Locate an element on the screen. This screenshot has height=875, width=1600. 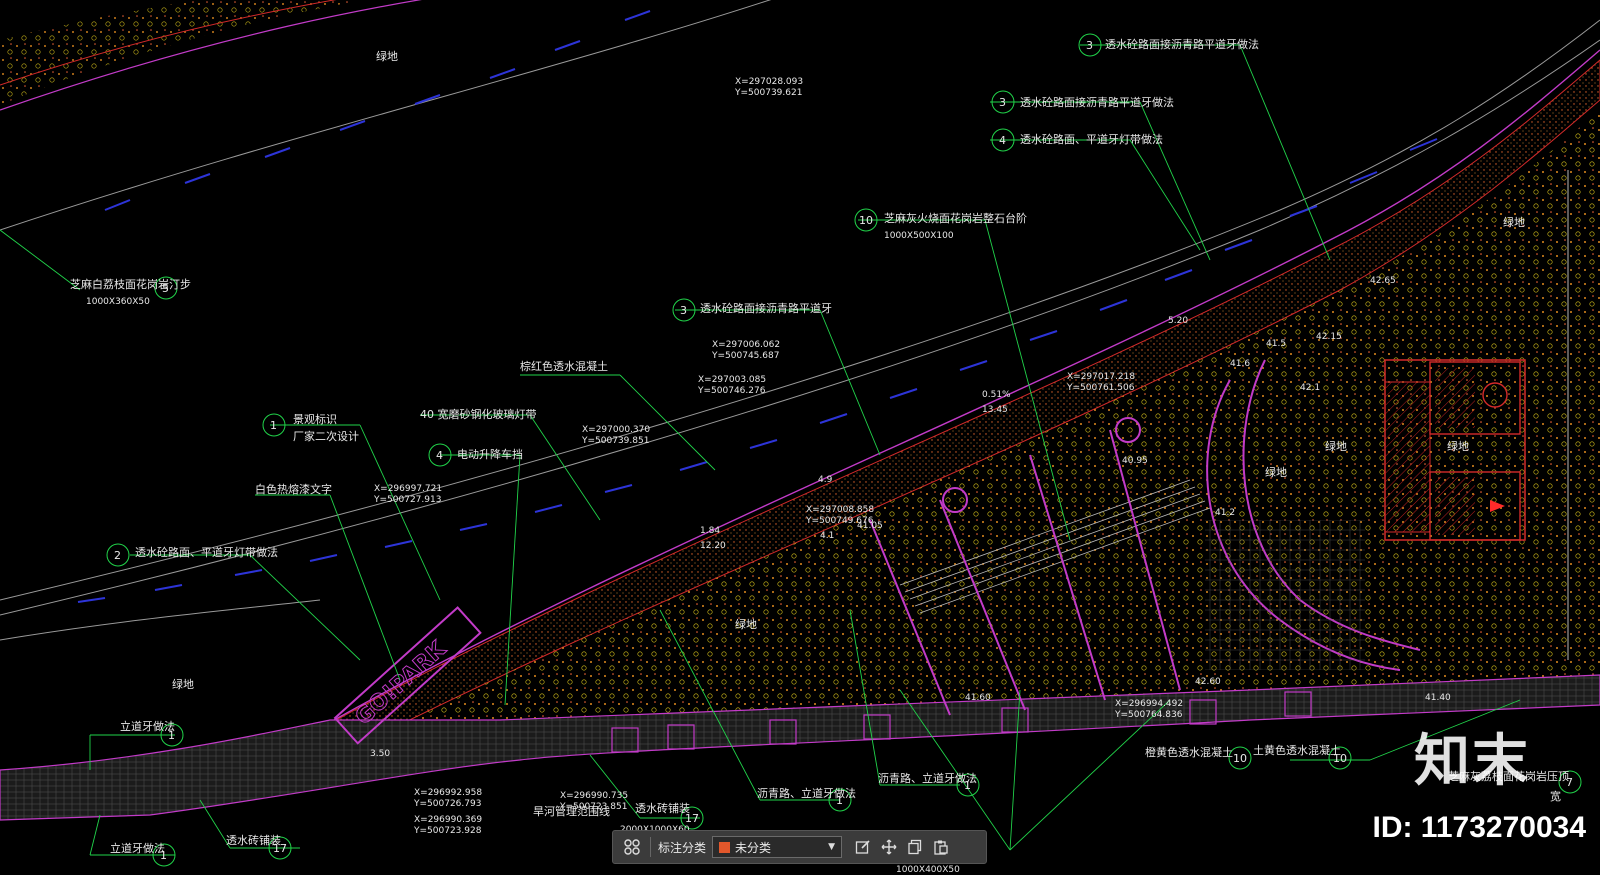
svg-text: Y=500746.276 is located at coordinates (731, 391).